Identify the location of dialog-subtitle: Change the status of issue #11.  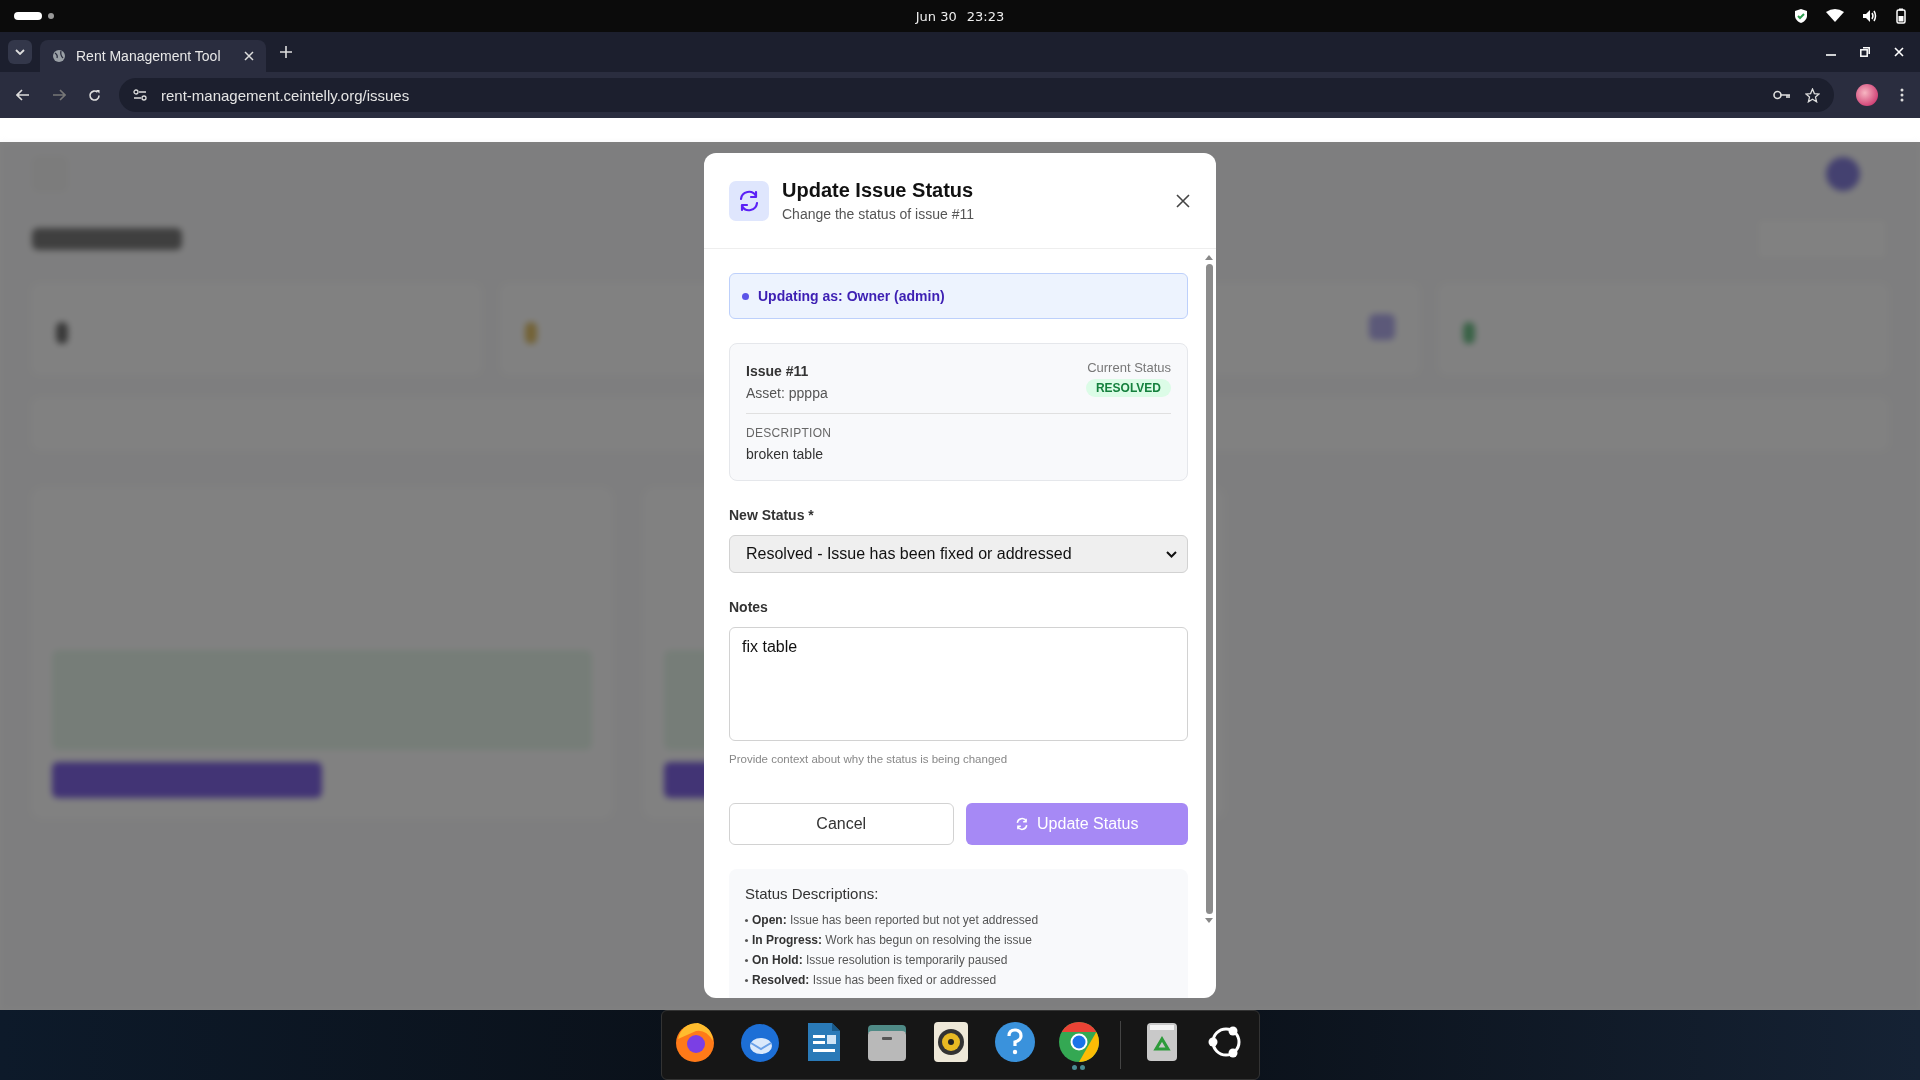
(878, 214).